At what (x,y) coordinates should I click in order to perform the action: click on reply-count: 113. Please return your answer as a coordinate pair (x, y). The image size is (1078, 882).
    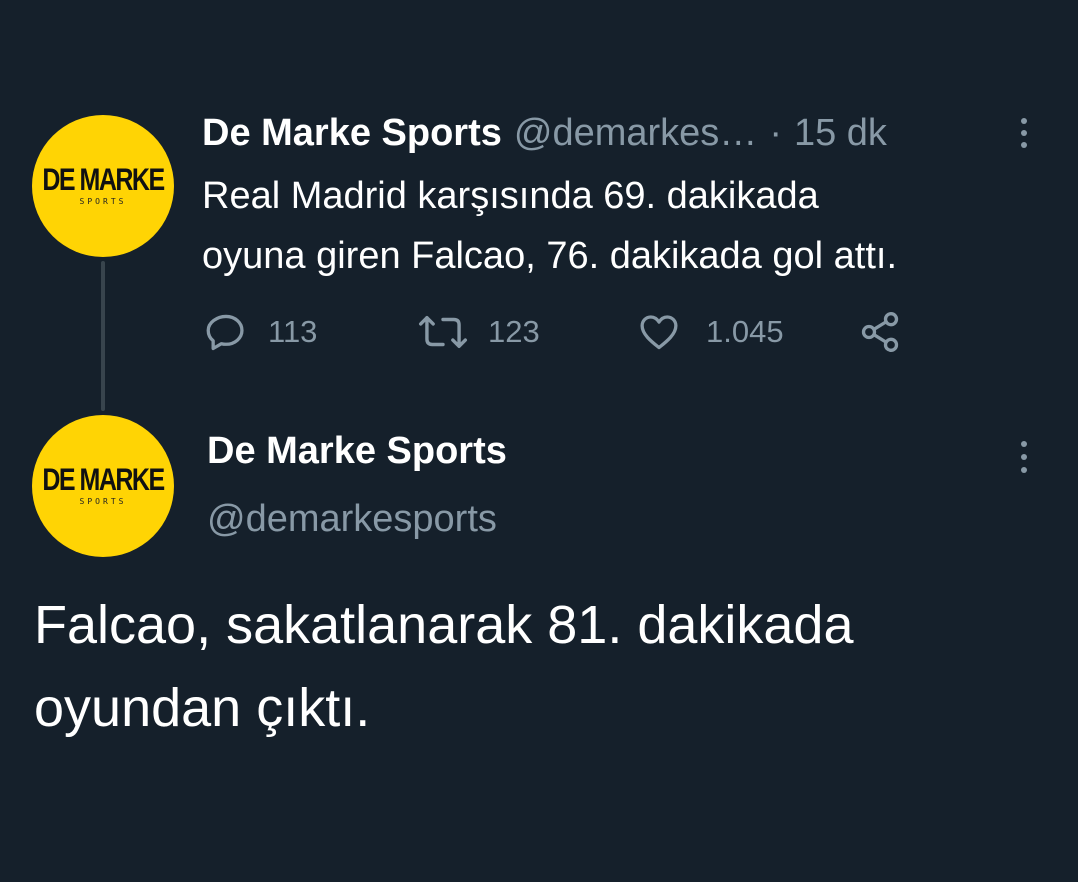
    Looking at the image, I should click on (293, 331).